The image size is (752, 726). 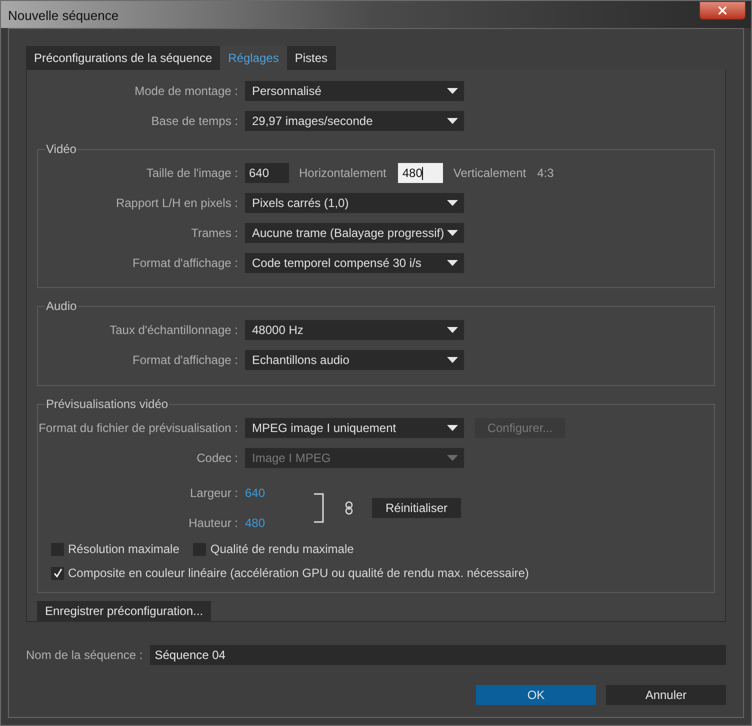 I want to click on close-button, so click(x=722, y=10).